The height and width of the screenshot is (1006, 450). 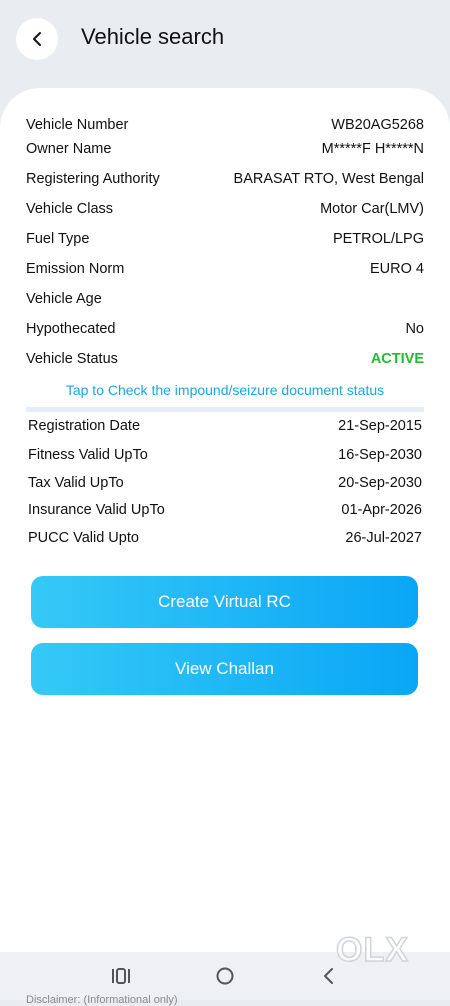 What do you see at coordinates (72, 359) in the screenshot?
I see `detail-label: Vehicle Status` at bounding box center [72, 359].